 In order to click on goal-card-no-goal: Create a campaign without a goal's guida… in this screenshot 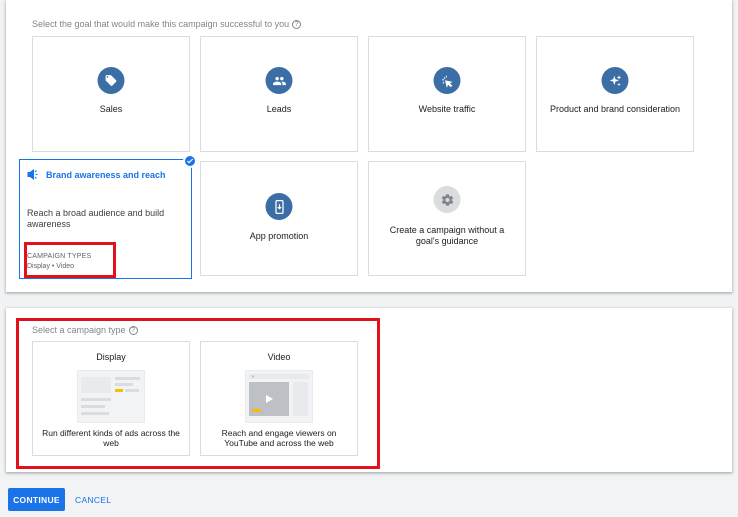, I will do `click(447, 218)`.